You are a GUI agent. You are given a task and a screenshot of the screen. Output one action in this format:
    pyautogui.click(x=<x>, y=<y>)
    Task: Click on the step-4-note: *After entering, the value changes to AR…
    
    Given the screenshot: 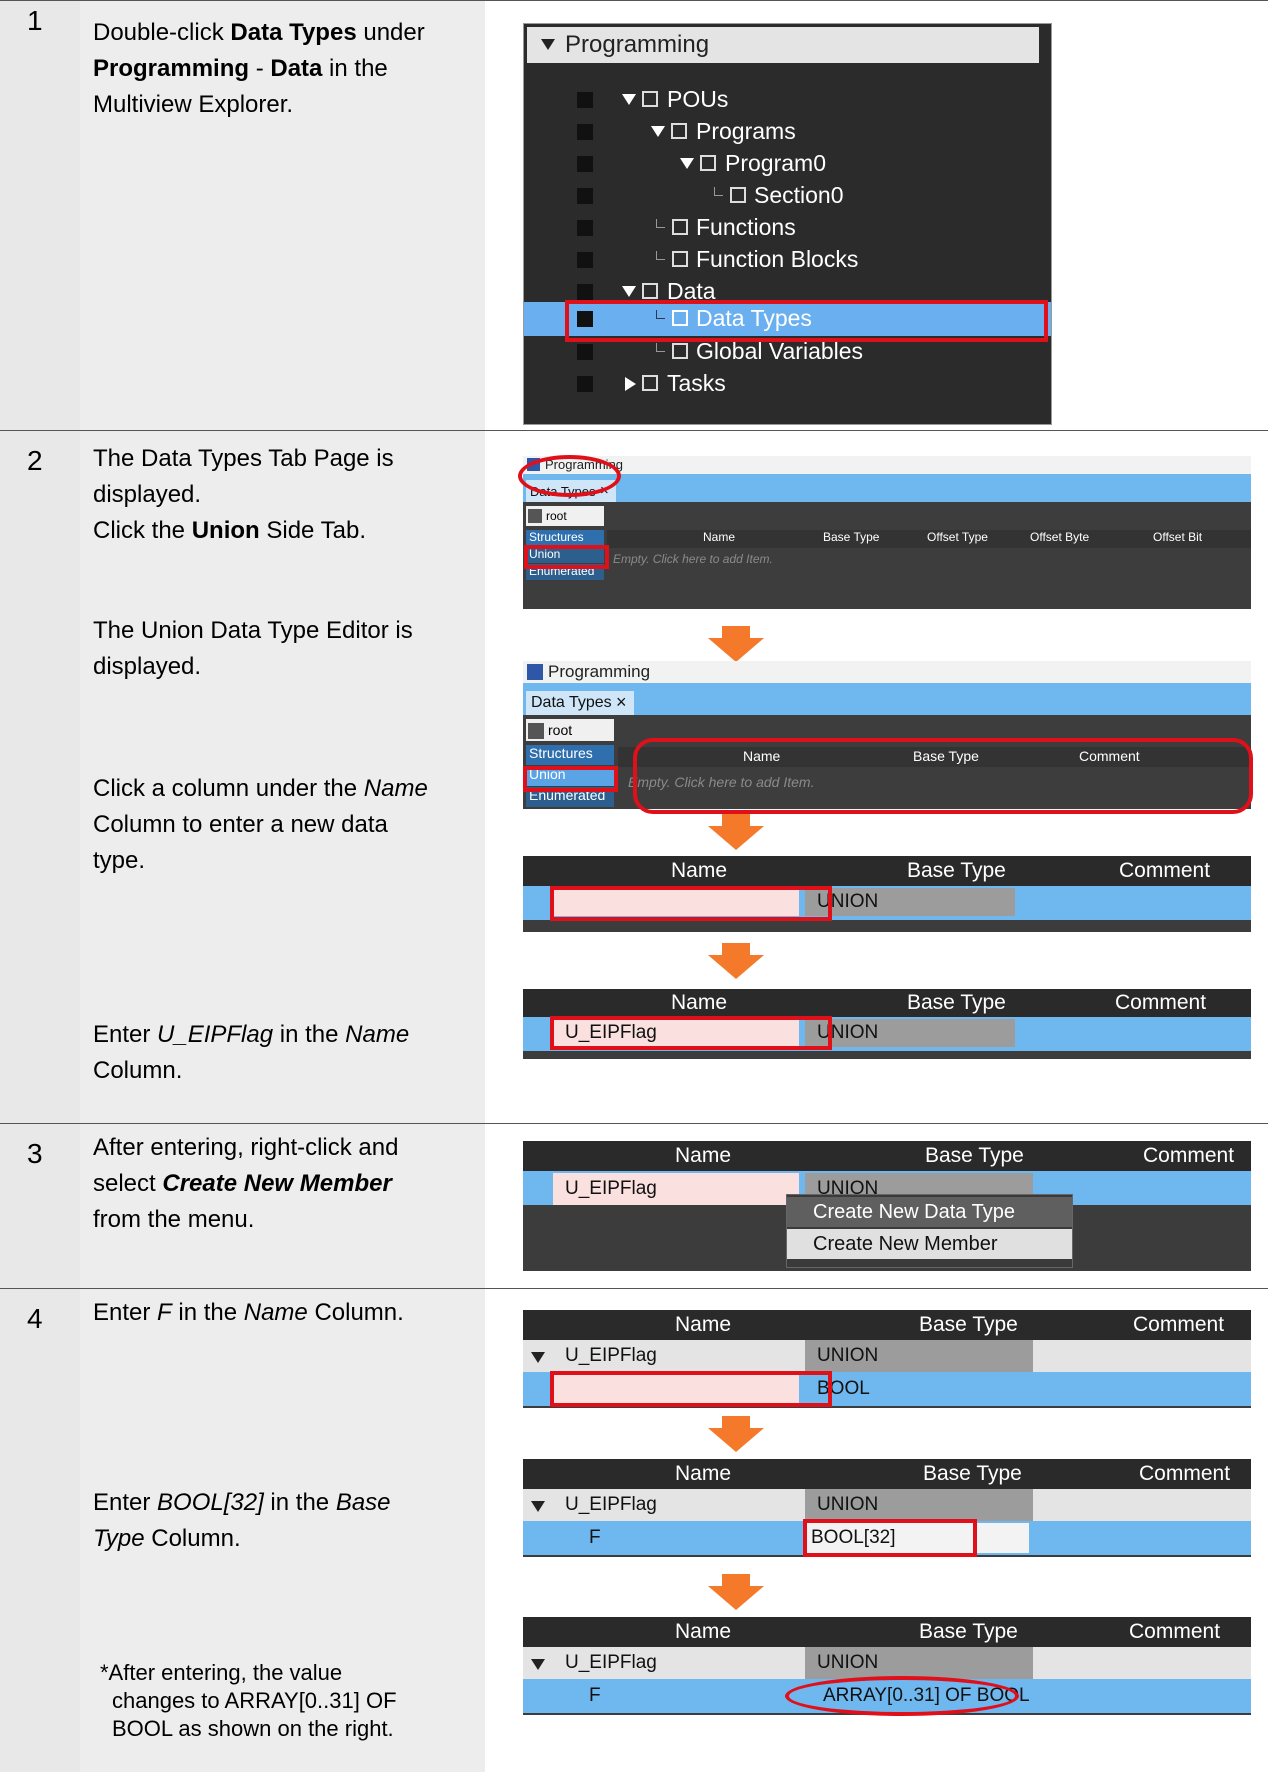 What is the action you would take?
    pyautogui.click(x=248, y=1701)
    